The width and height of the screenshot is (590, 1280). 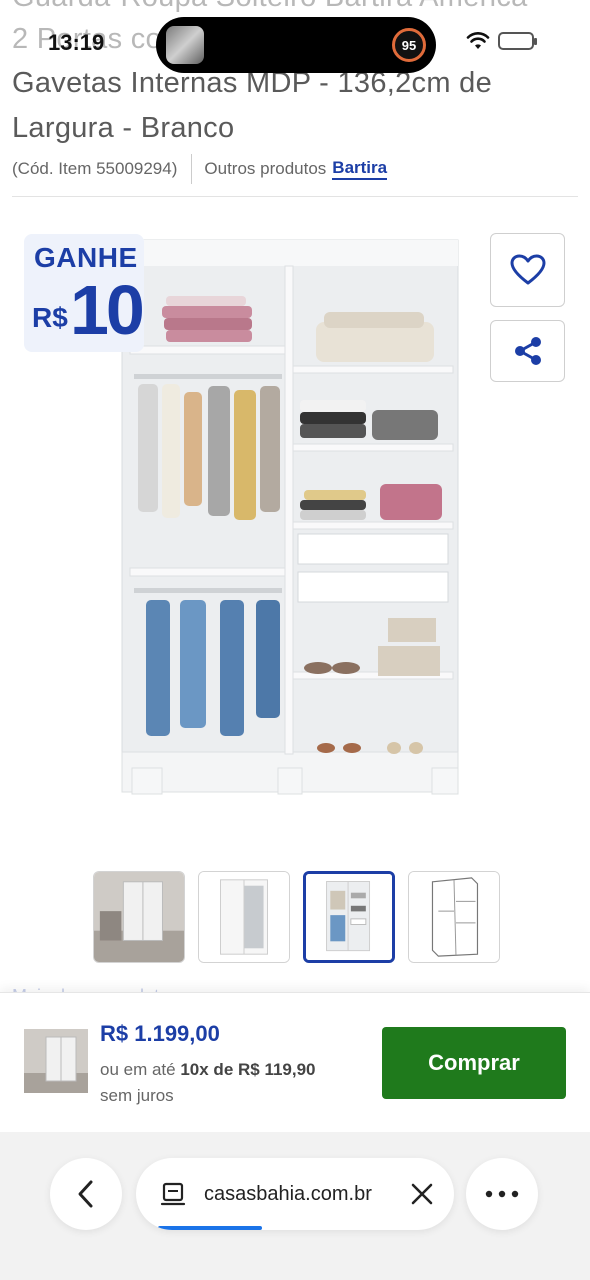 I want to click on brand-link: Bartira, so click(x=360, y=169).